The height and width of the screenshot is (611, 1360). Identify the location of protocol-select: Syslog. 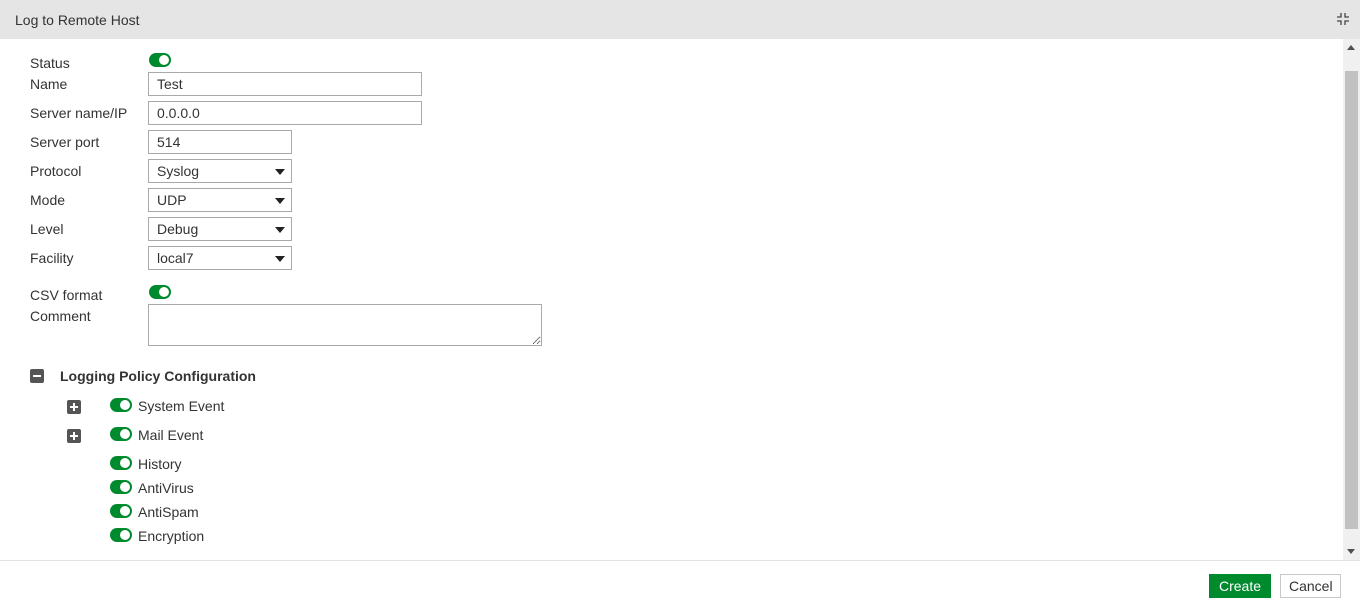
(220, 171).